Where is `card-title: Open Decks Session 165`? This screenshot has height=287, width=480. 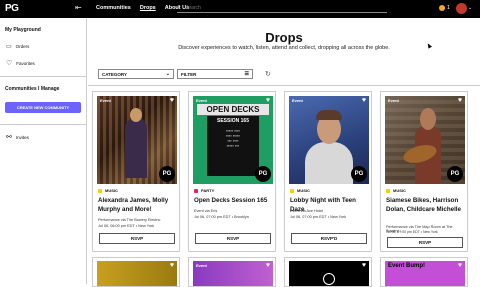
card-title: Open Decks Session 165 is located at coordinates (235, 200).